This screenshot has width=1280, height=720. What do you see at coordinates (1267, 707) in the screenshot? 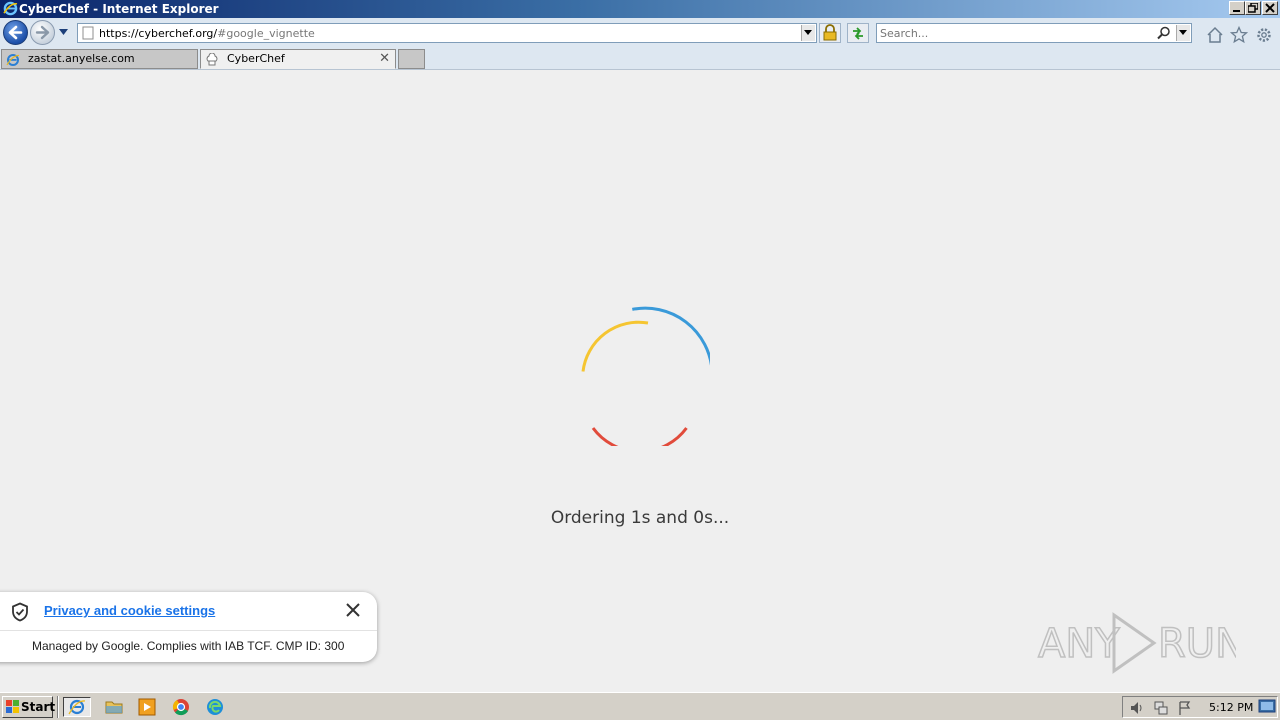
I see `show-desktop-icon` at bounding box center [1267, 707].